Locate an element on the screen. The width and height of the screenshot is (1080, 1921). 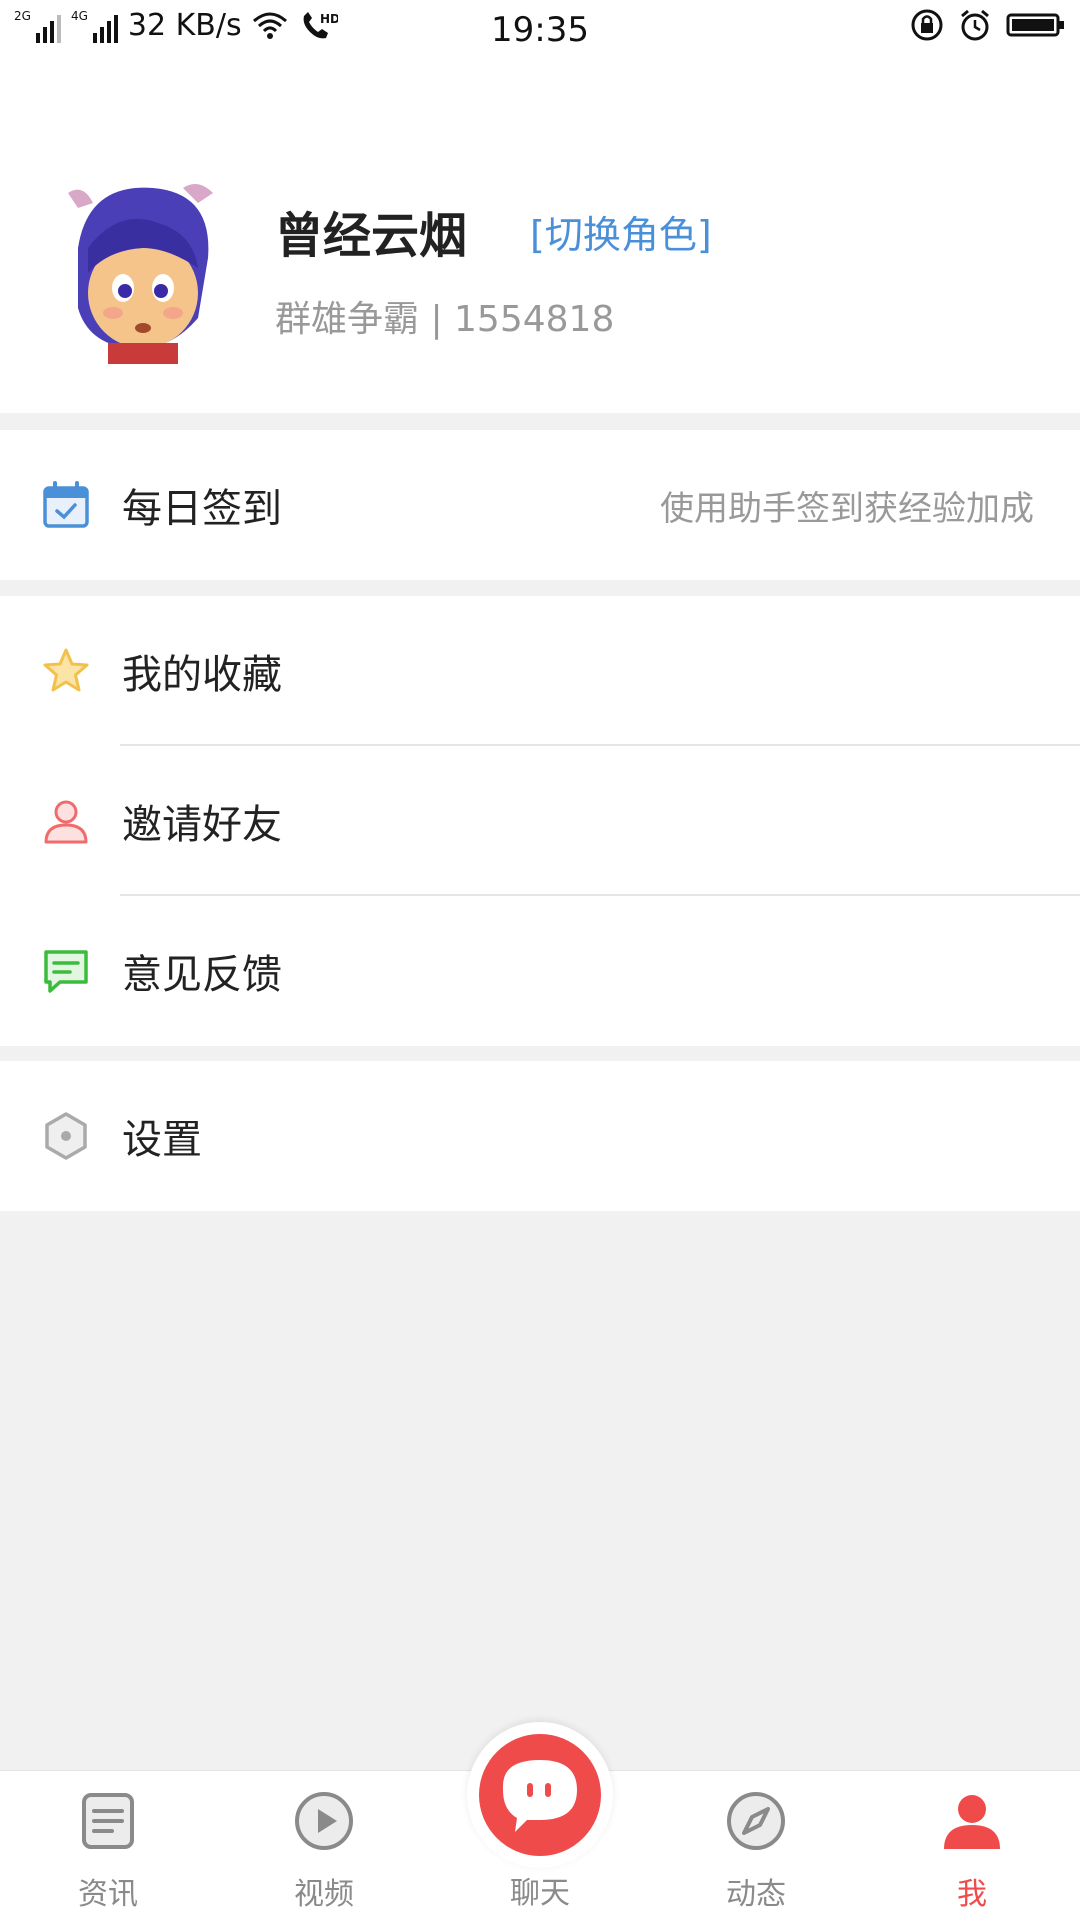
avatar is located at coordinates (141, 271).